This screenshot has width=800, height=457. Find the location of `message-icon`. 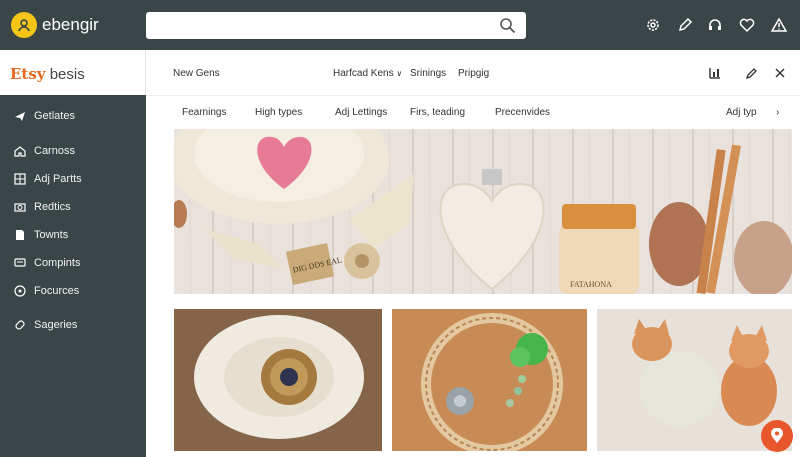

message-icon is located at coordinates (20, 262).